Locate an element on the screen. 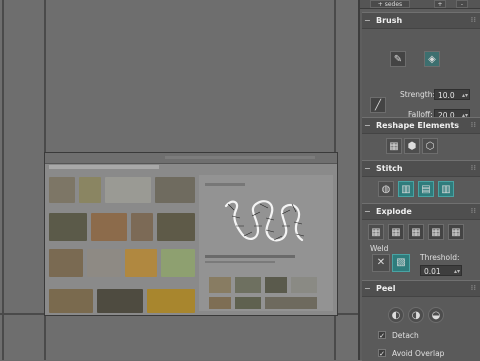 The width and height of the screenshot is (480, 361). strength-spinner: 10.0 ▴▾ is located at coordinates (452, 94).